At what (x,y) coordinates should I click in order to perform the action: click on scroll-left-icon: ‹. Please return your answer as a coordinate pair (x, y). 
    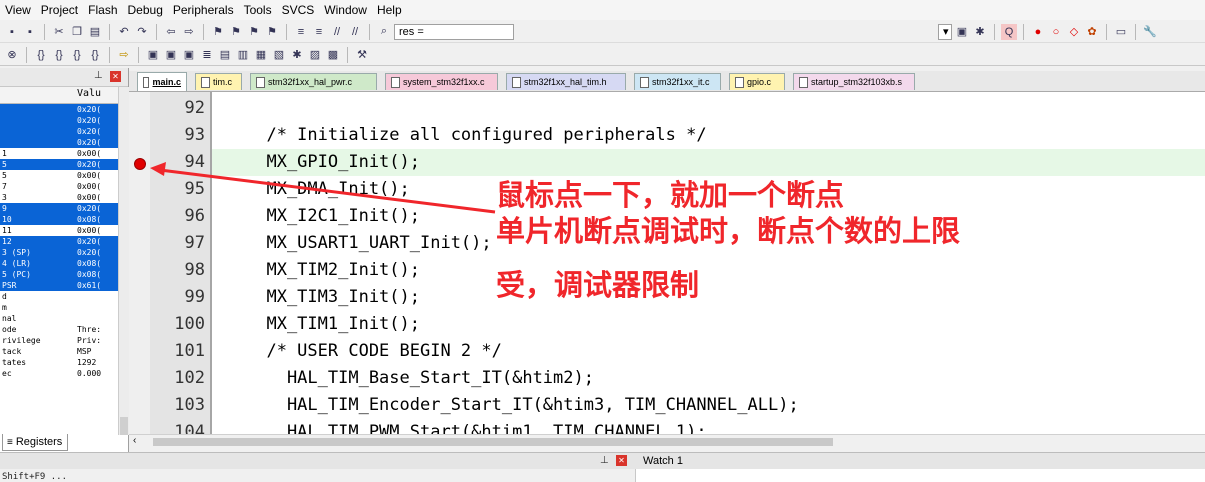
    Looking at the image, I should click on (134, 440).